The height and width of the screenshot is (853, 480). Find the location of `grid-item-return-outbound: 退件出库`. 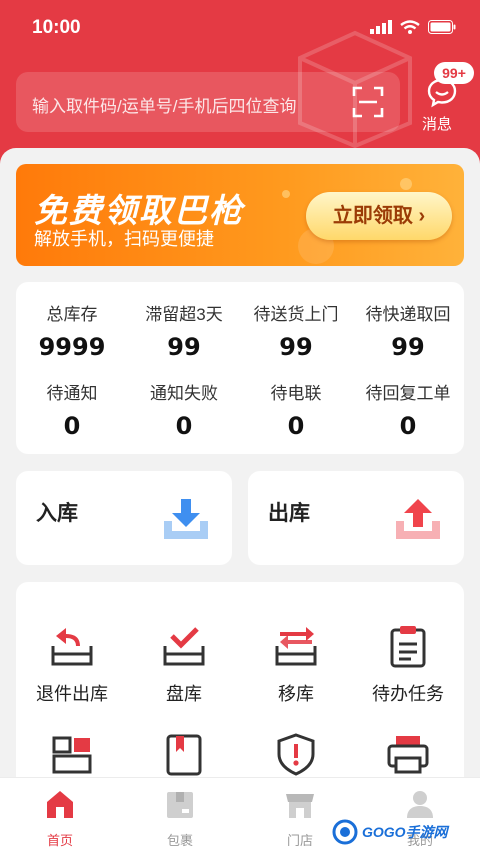

grid-item-return-outbound: 退件出库 is located at coordinates (72, 665).